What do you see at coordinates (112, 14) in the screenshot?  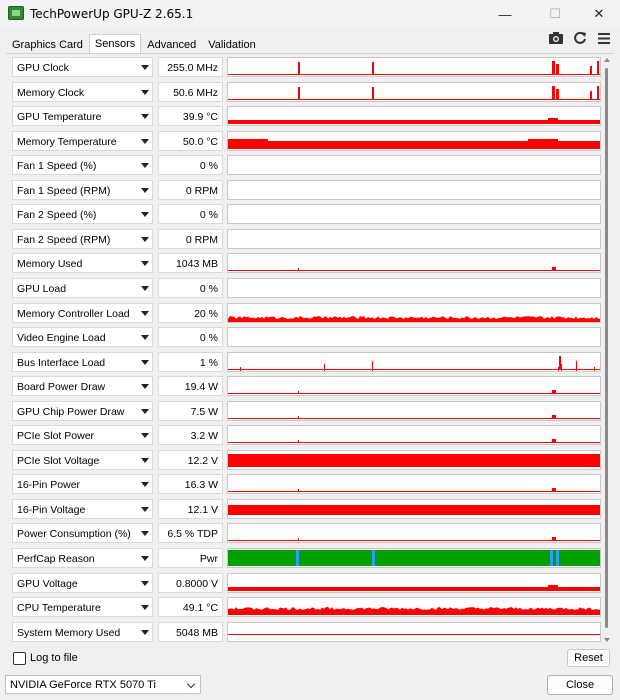 I see `window-title: TechPowerUp GPU-Z 2.65.1` at bounding box center [112, 14].